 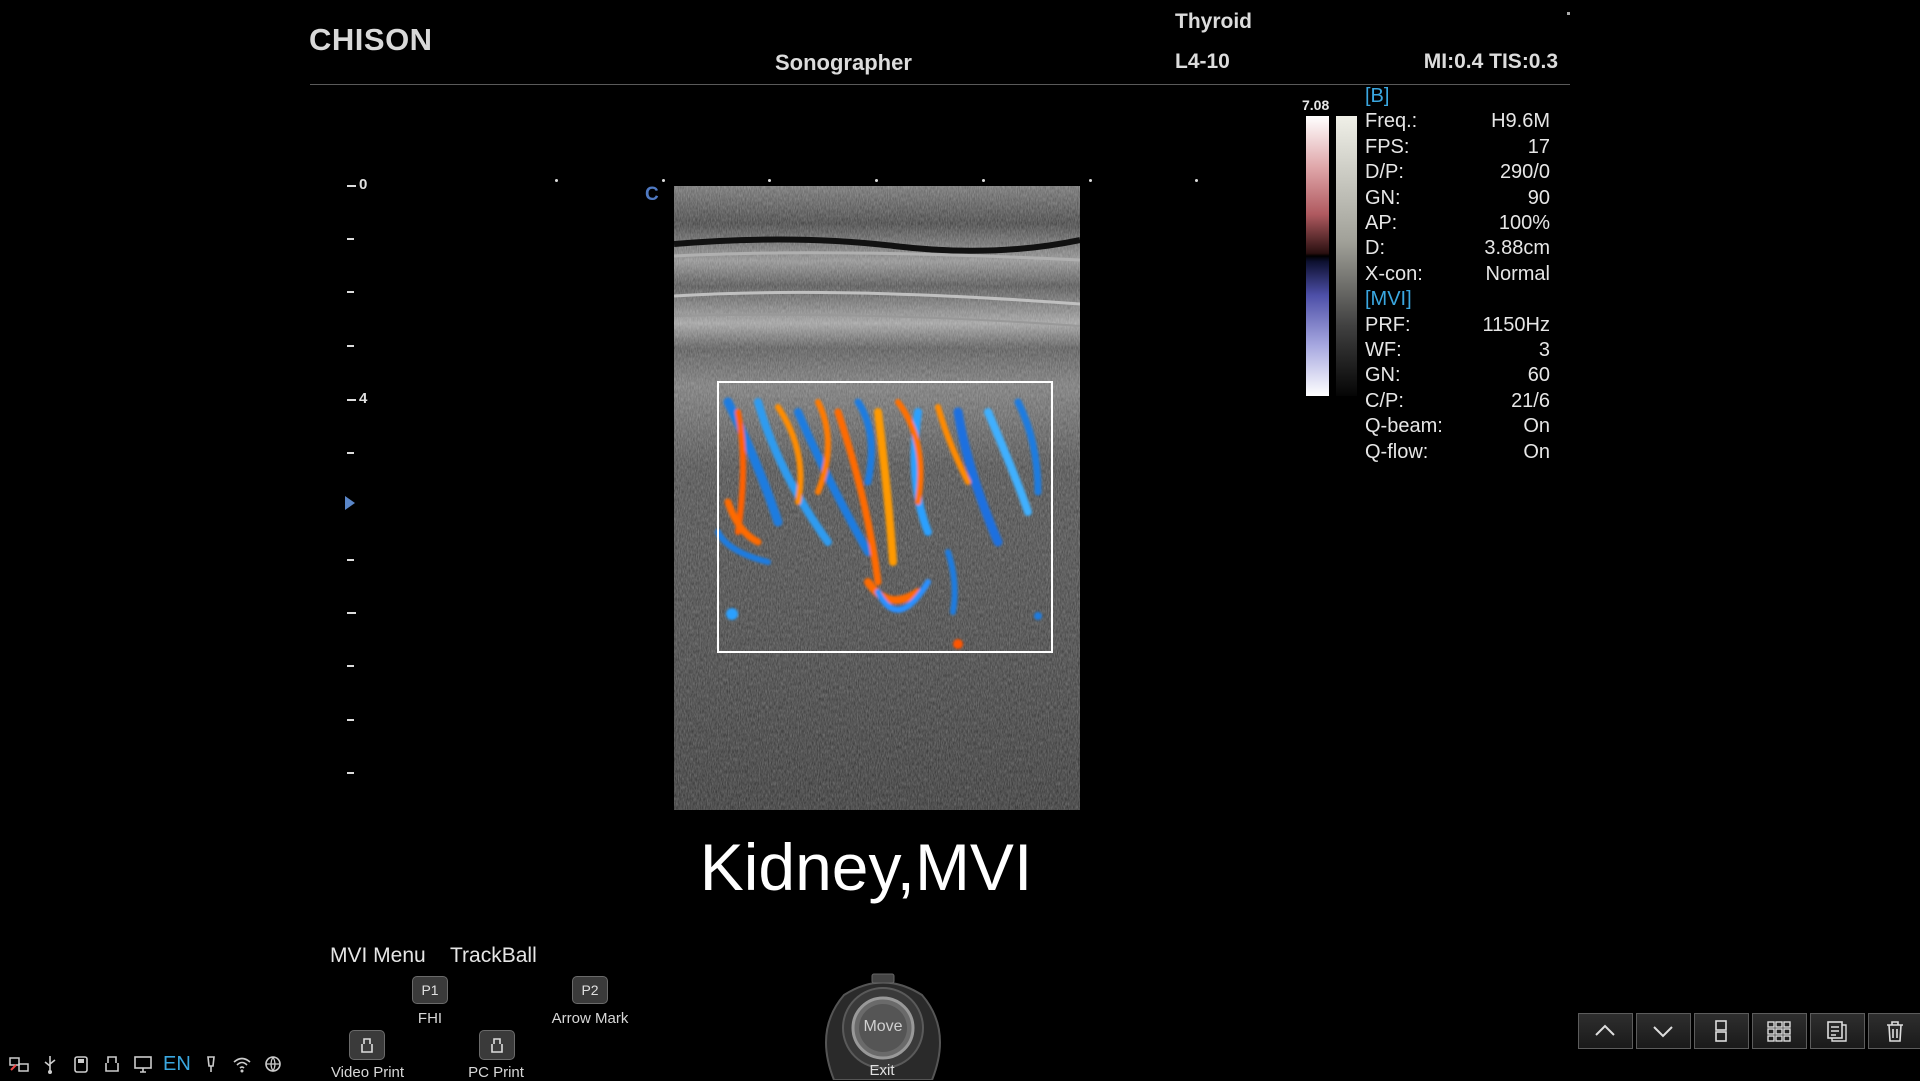 I want to click on trackball-exit-label: Exit, so click(x=882, y=1070).